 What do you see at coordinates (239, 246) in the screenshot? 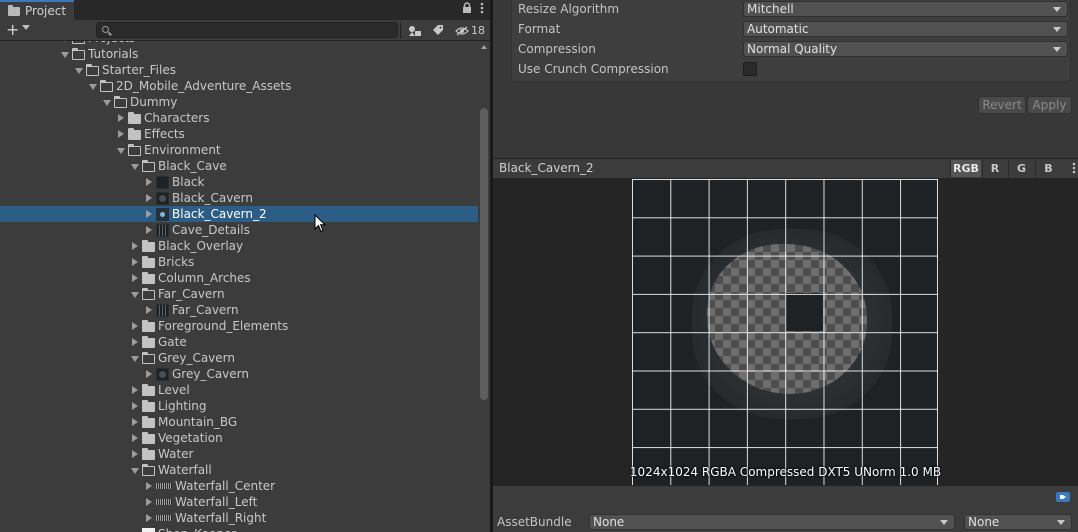
I see `tree-folder-row: Black_Overlay` at bounding box center [239, 246].